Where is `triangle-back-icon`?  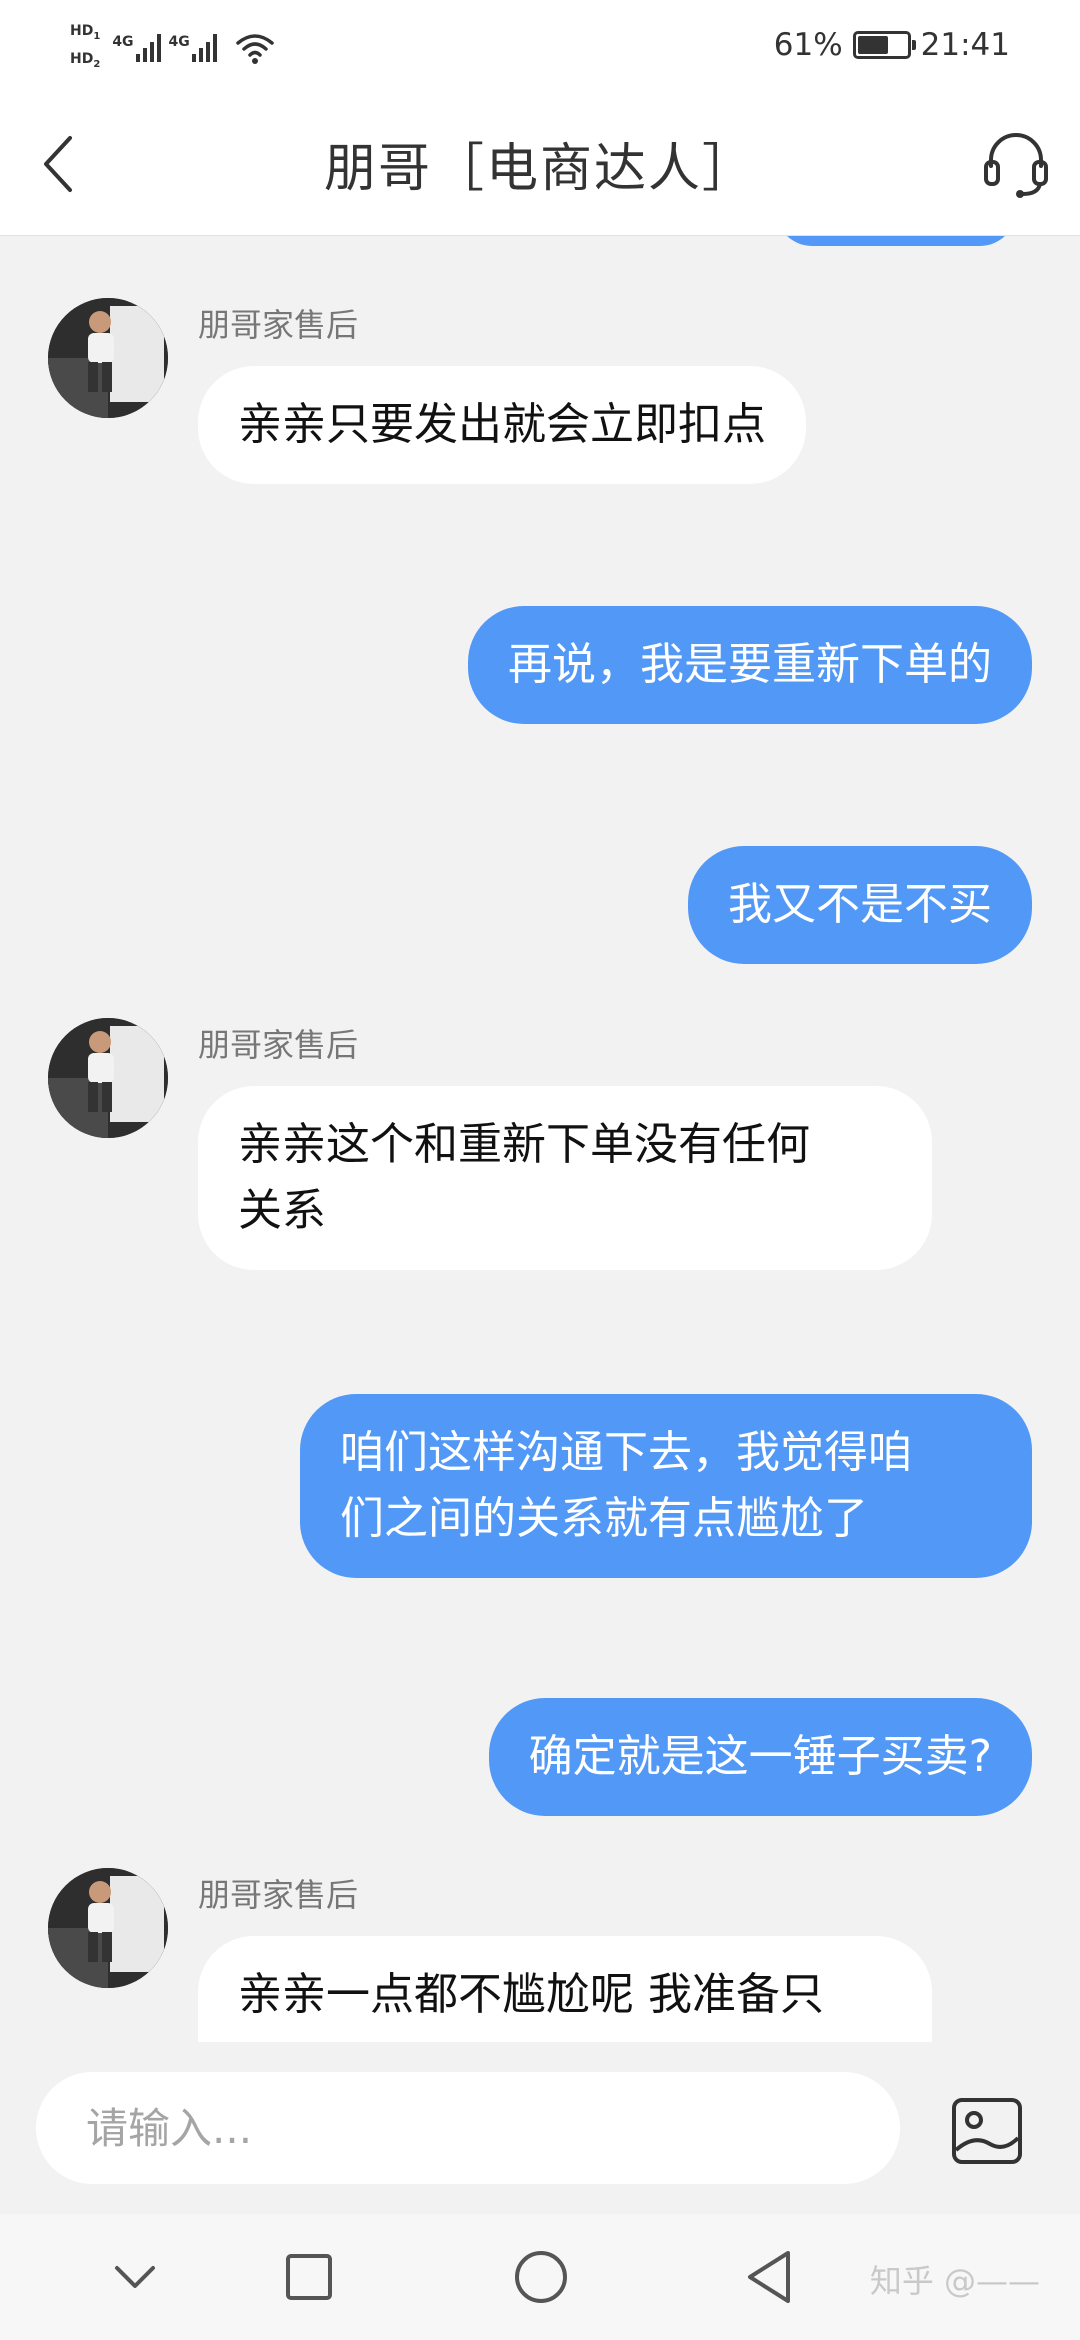 triangle-back-icon is located at coordinates (769, 2277).